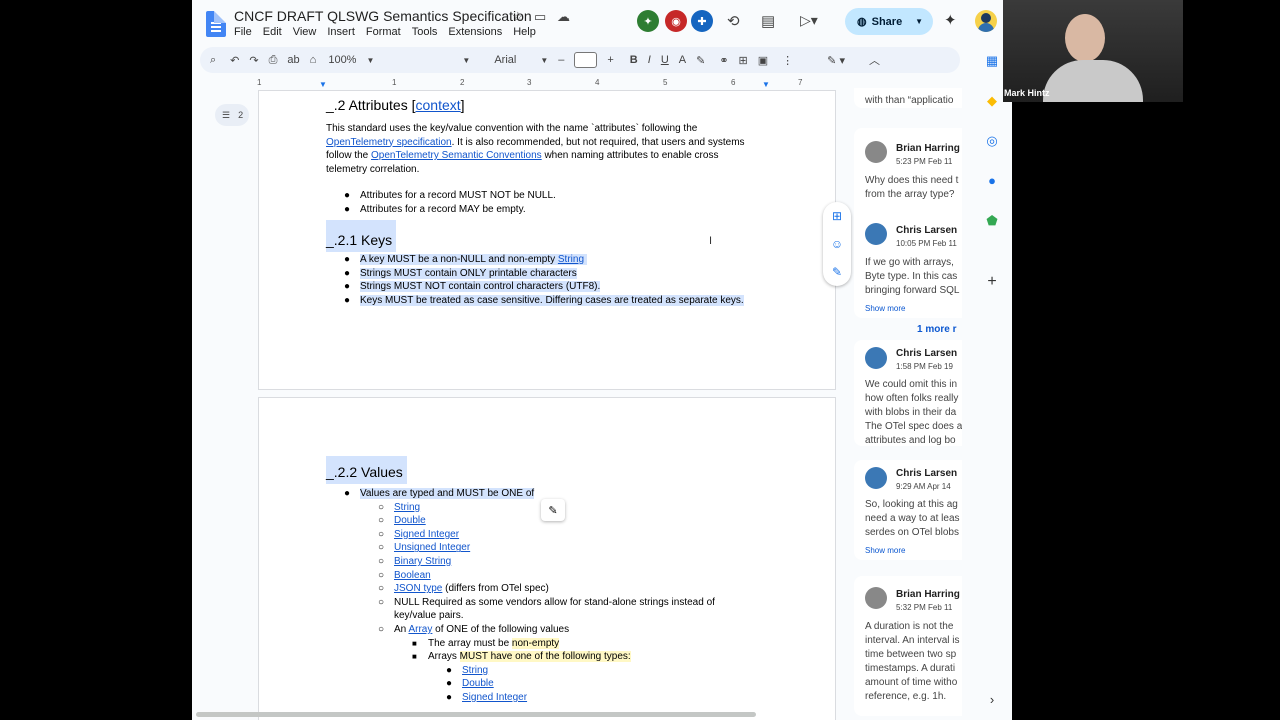 This screenshot has width=1280, height=720. I want to click on addon-red-icon: ◉, so click(676, 21).